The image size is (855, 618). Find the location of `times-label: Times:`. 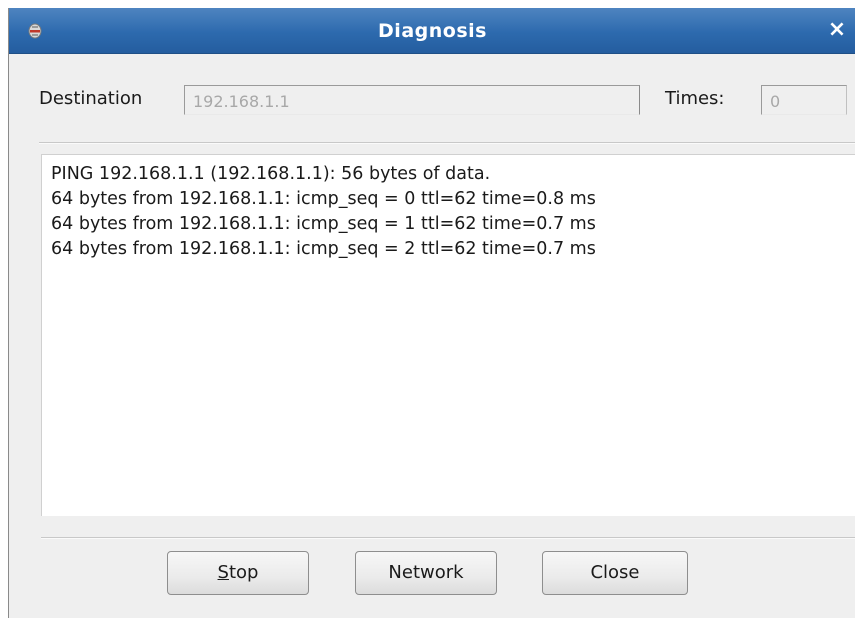

times-label: Times: is located at coordinates (695, 98).